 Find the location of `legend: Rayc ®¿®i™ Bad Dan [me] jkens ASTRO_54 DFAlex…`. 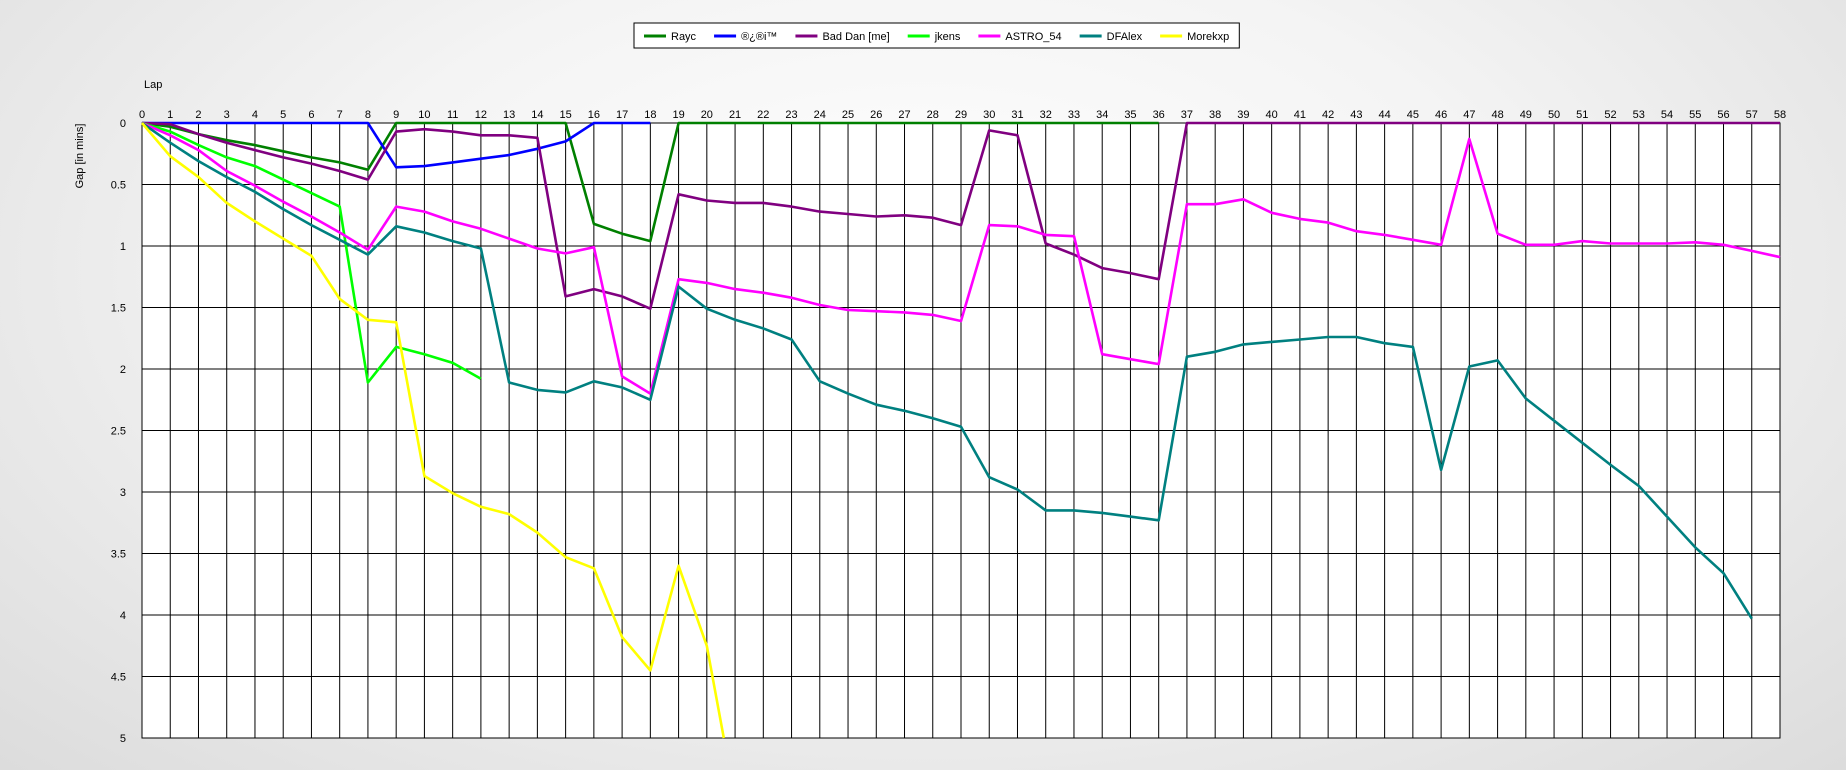

legend: Rayc ®¿®i™ Bad Dan [me] jkens ASTRO_54 DFAlex… is located at coordinates (936, 35).